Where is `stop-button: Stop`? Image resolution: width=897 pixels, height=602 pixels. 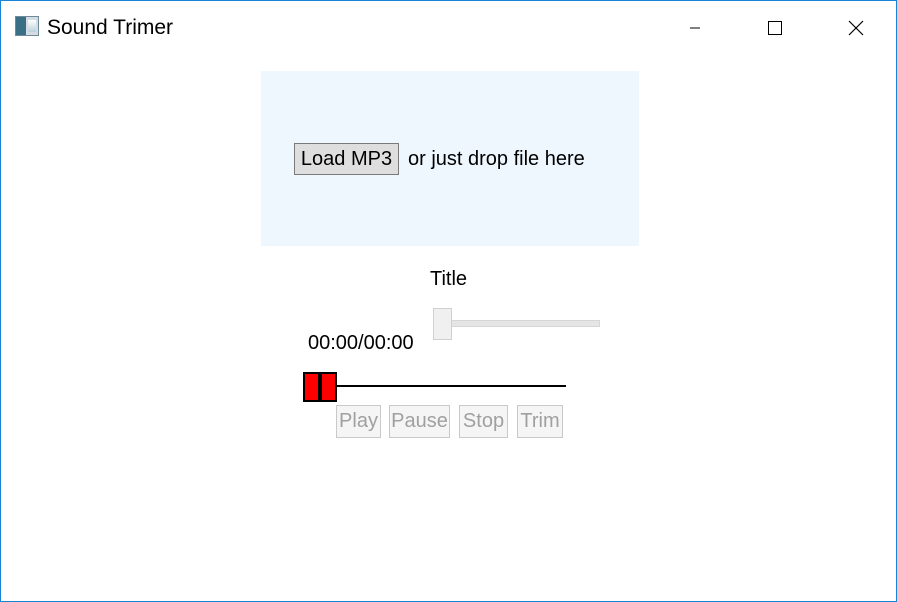 stop-button: Stop is located at coordinates (483, 421).